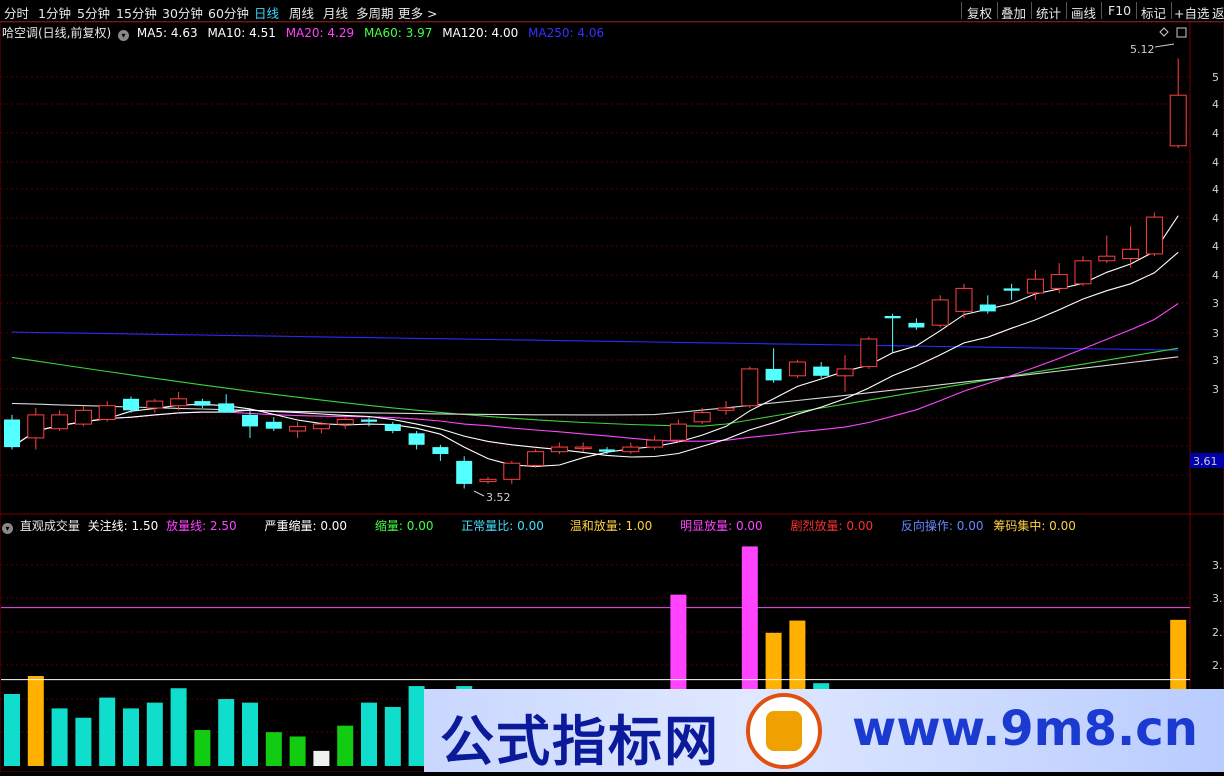  What do you see at coordinates (595, 341) in the screenshot?
I see `ma250-line` at bounding box center [595, 341].